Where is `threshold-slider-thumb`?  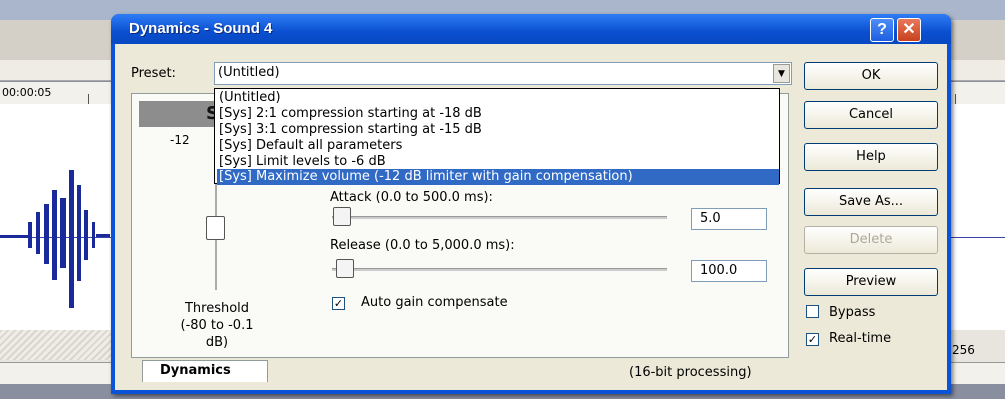
threshold-slider-thumb is located at coordinates (215, 228).